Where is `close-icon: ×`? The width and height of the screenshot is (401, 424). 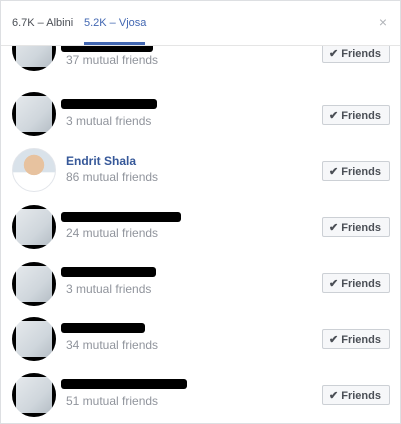
close-icon: × is located at coordinates (383, 22).